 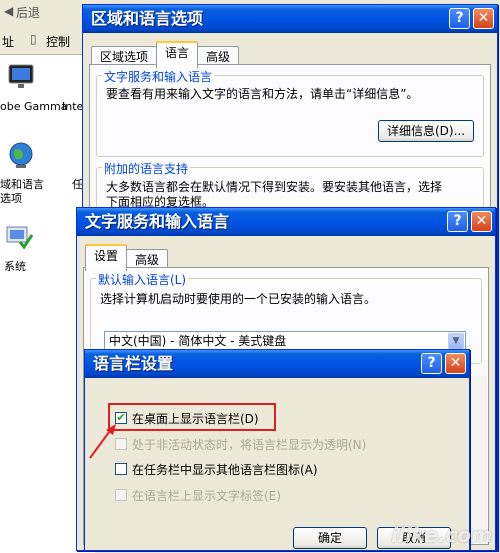 What do you see at coordinates (133, 363) in the screenshot?
I see `langbar-title: 语言栏设置` at bounding box center [133, 363].